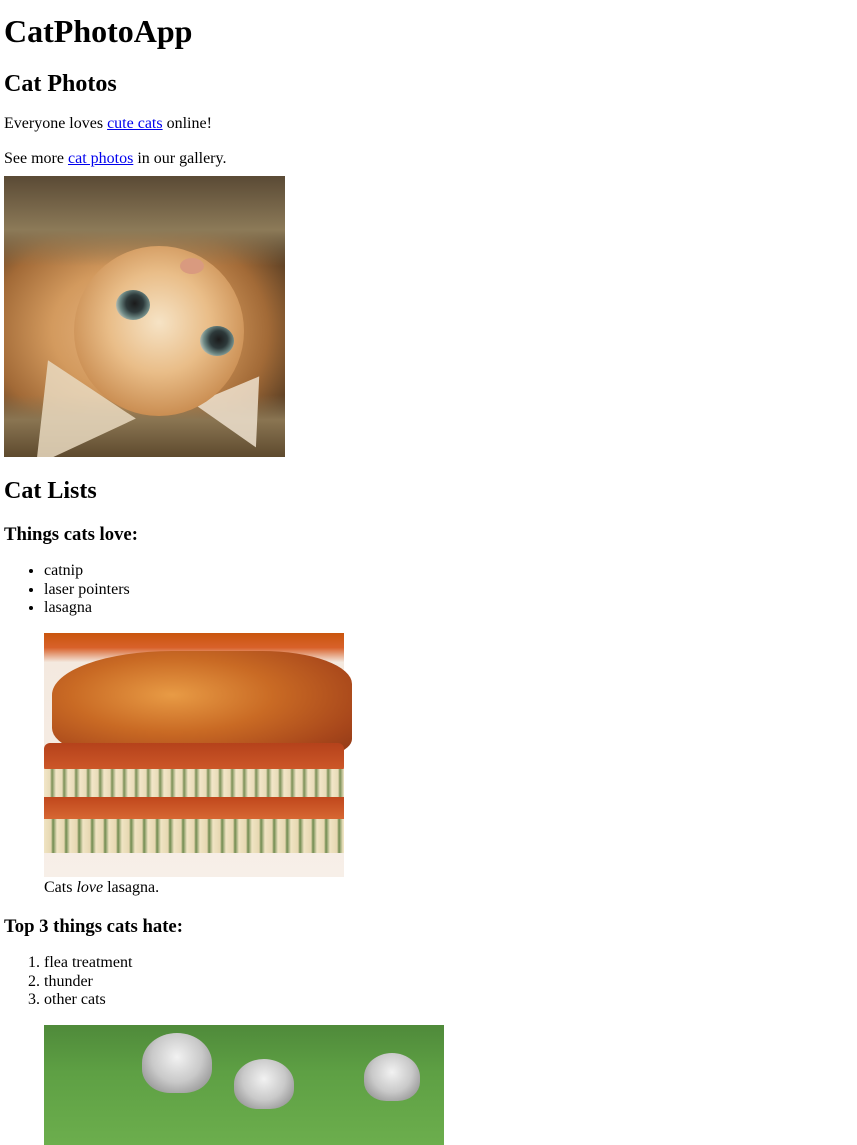  What do you see at coordinates (93, 926) in the screenshot?
I see `things-cats-hate-heading: Top 3 things cats hate:` at bounding box center [93, 926].